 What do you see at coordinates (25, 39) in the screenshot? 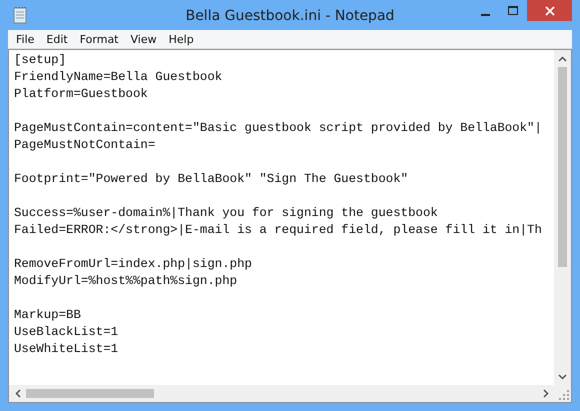
I see `menu-item: File` at bounding box center [25, 39].